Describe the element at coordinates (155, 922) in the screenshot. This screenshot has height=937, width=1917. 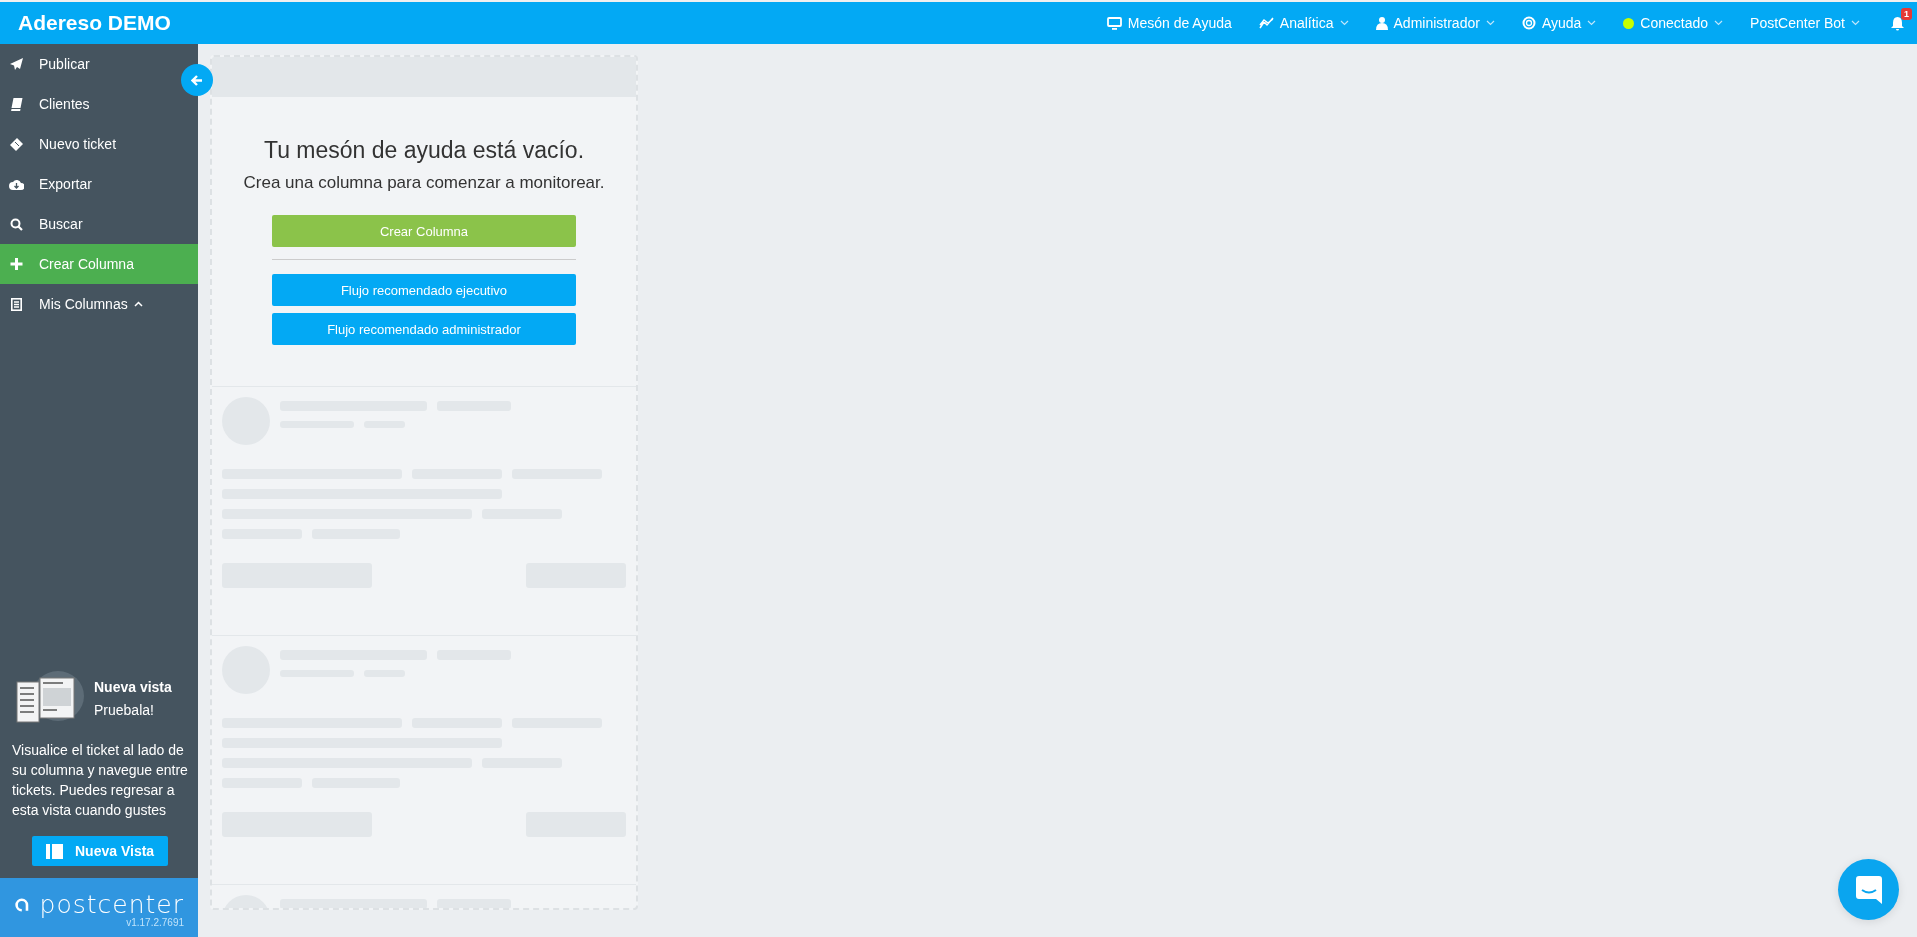
I see `version-text: v1.17.2.7691` at that location.